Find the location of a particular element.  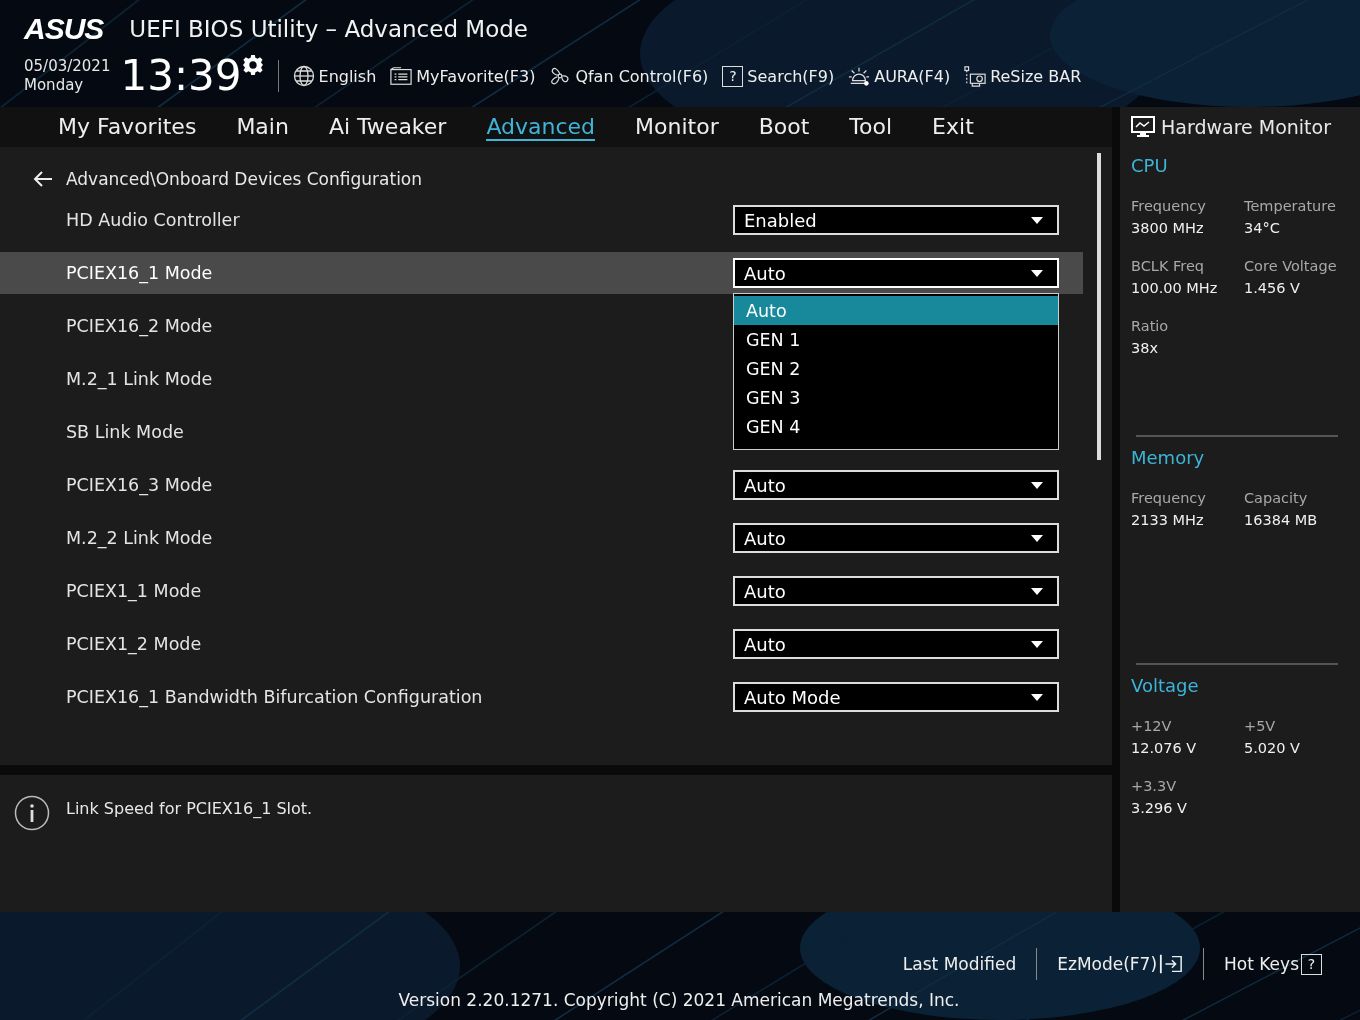

metric-value: 5.020 V is located at coordinates (1273, 748).